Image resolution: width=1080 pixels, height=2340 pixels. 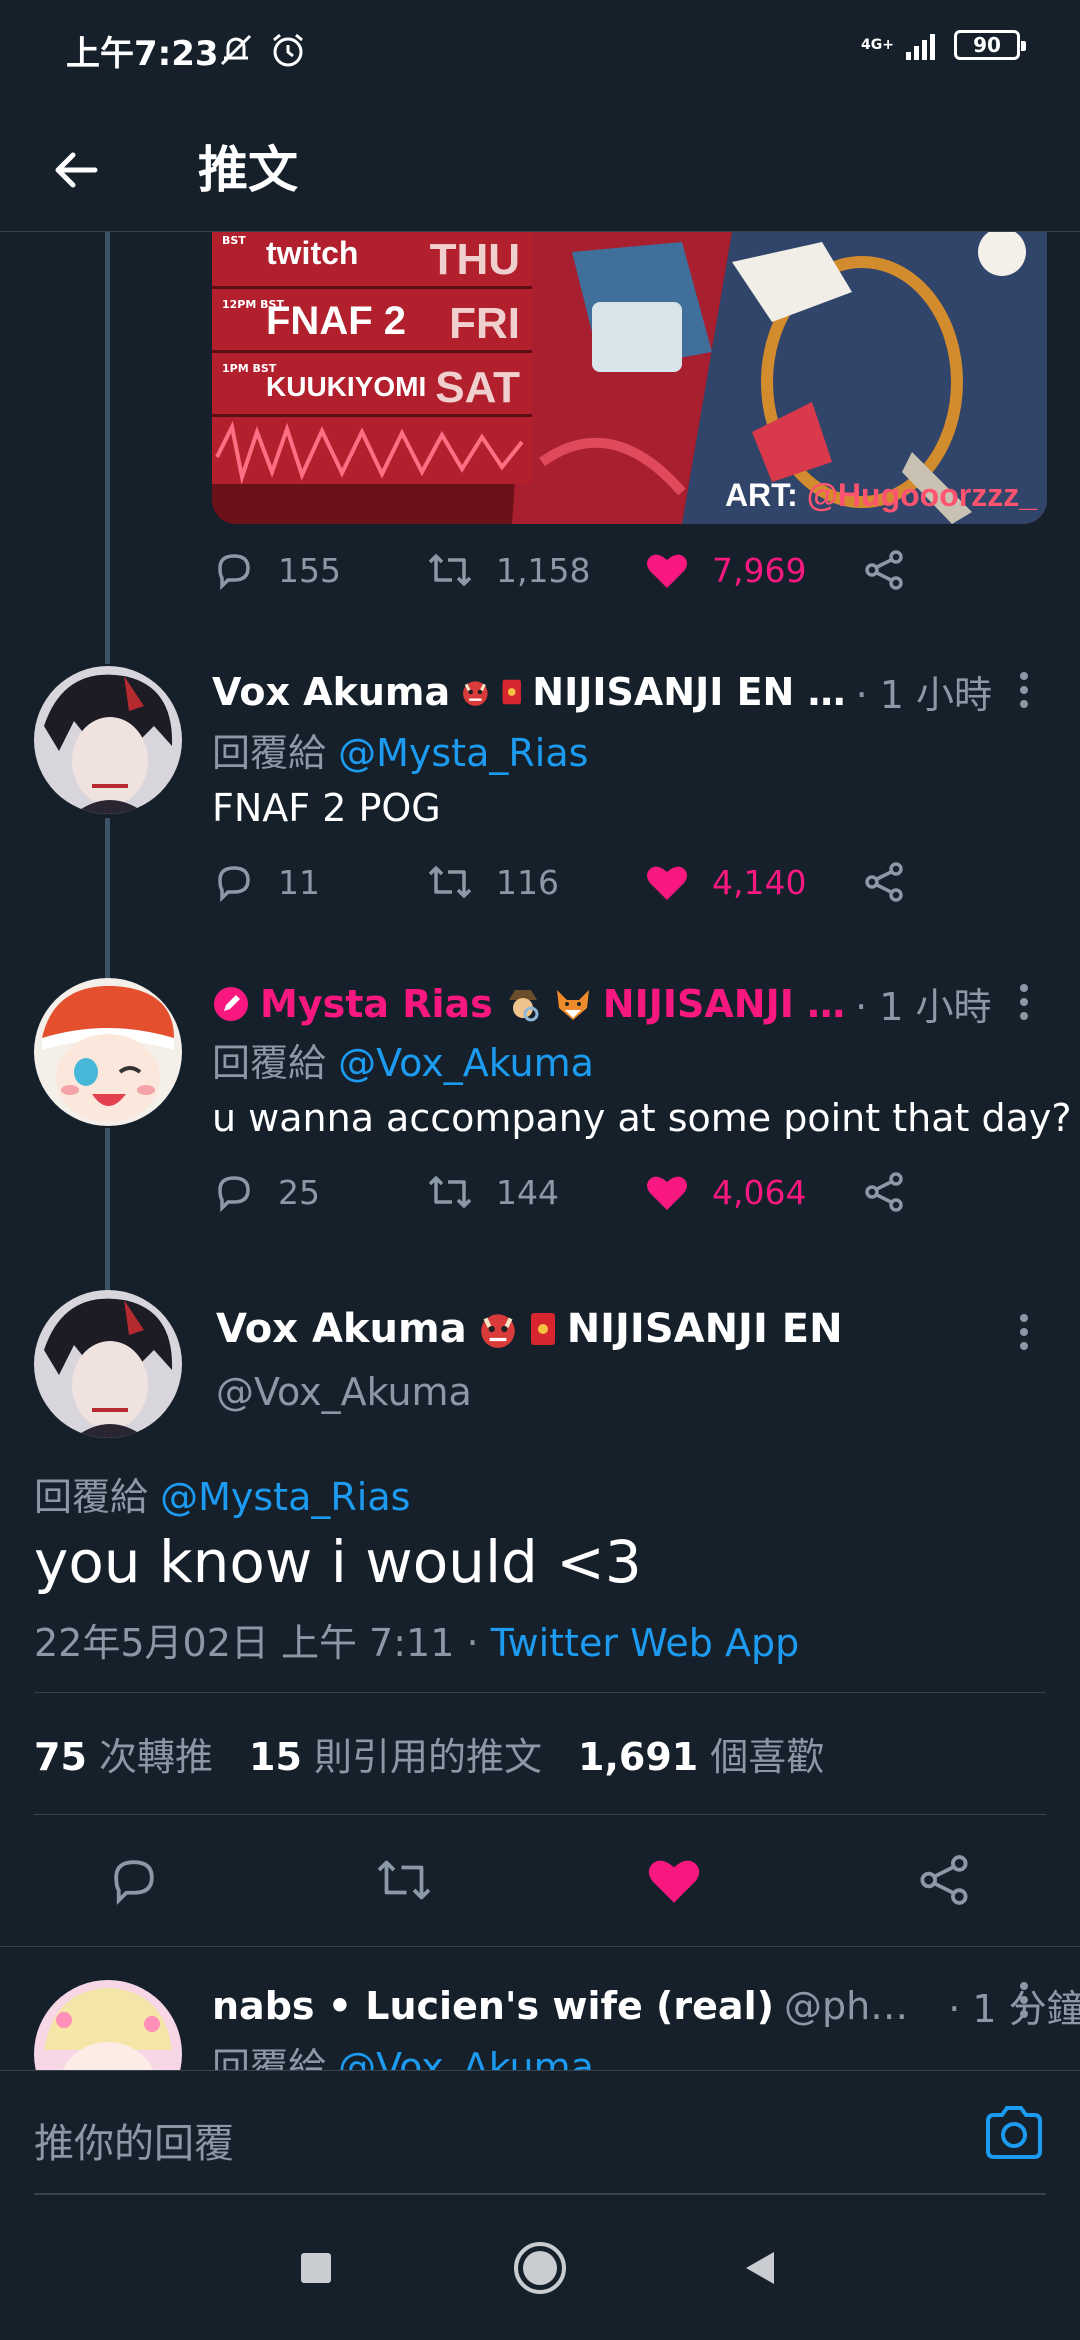 What do you see at coordinates (540, 171) in the screenshot?
I see `top-app-bar: 推文` at bounding box center [540, 171].